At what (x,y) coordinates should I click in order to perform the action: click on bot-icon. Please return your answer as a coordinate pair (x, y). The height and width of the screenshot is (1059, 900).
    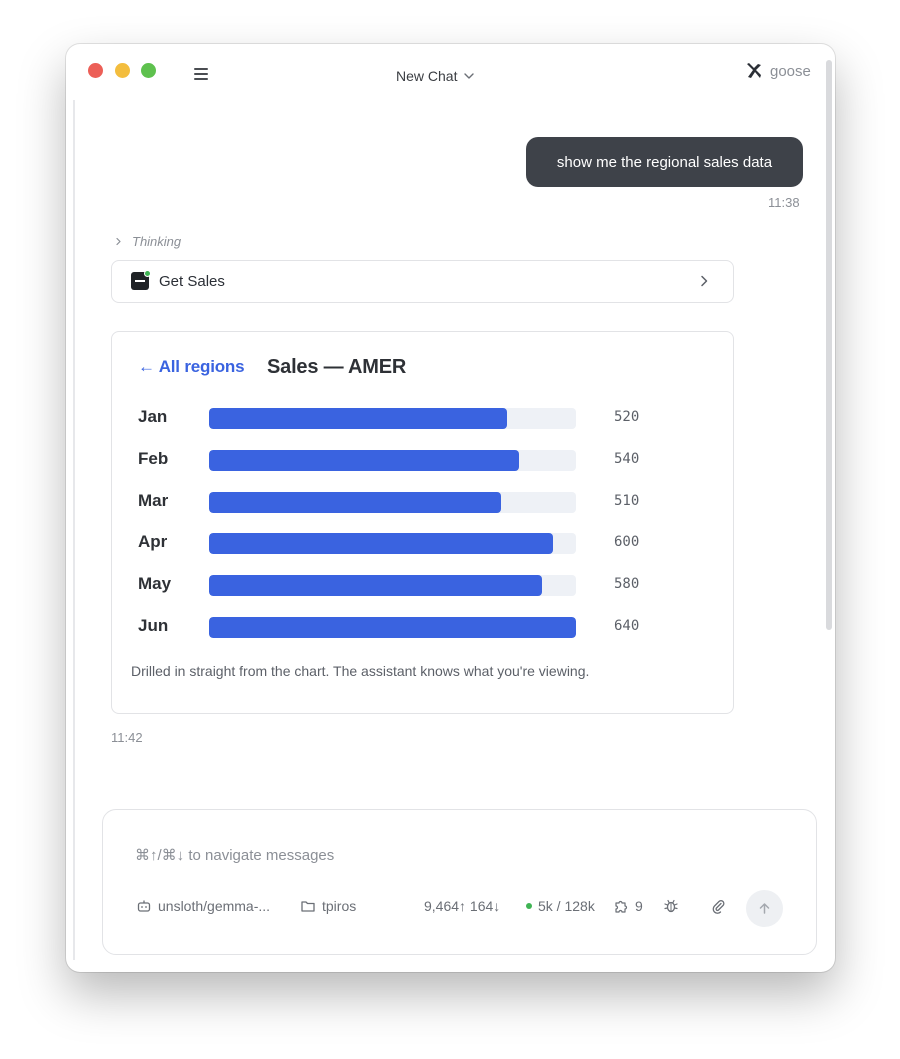
    Looking at the image, I should click on (144, 906).